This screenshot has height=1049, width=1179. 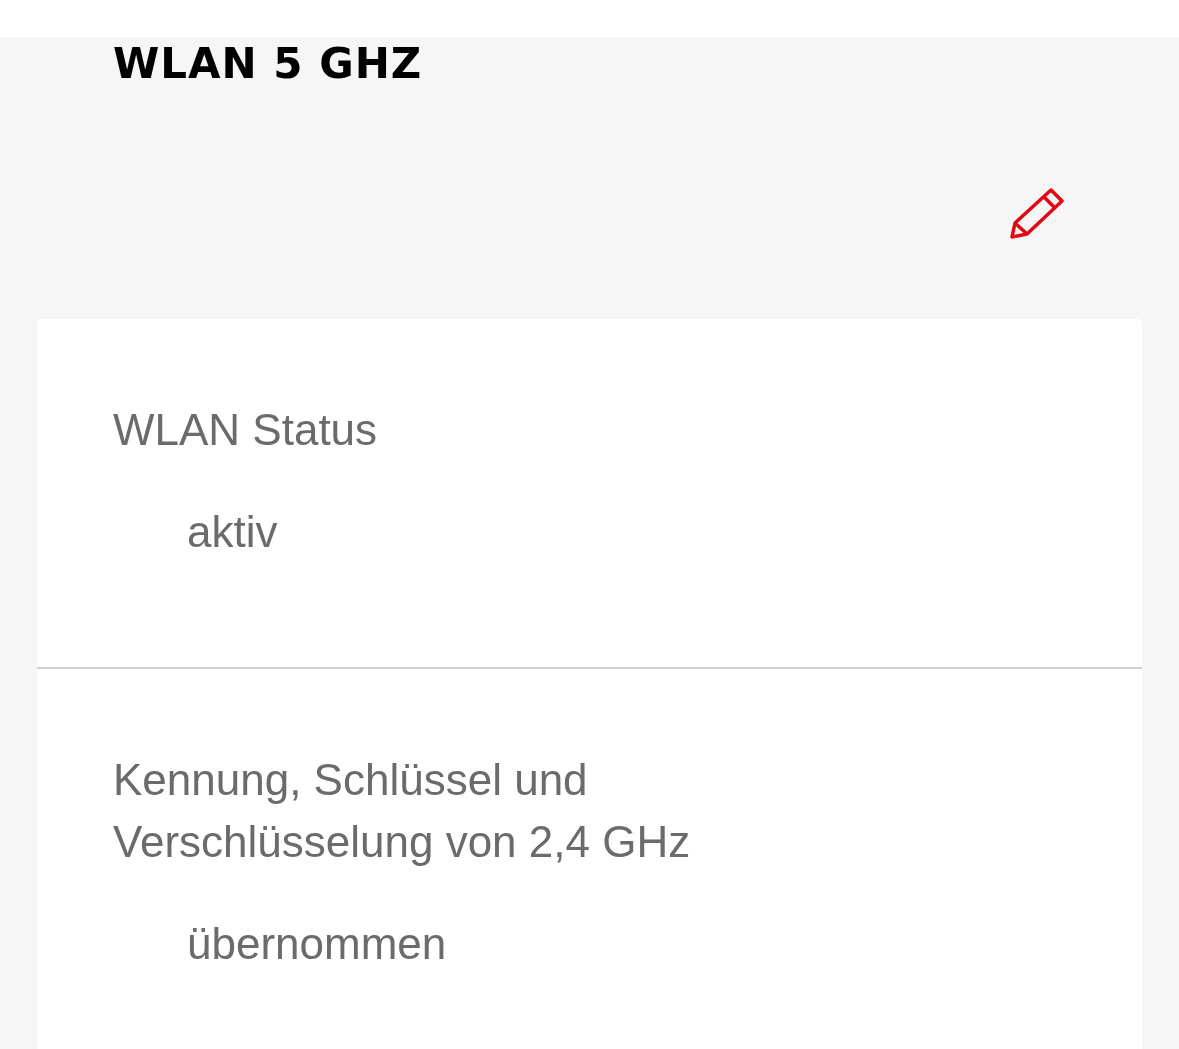 I want to click on edit-button, so click(x=1037, y=213).